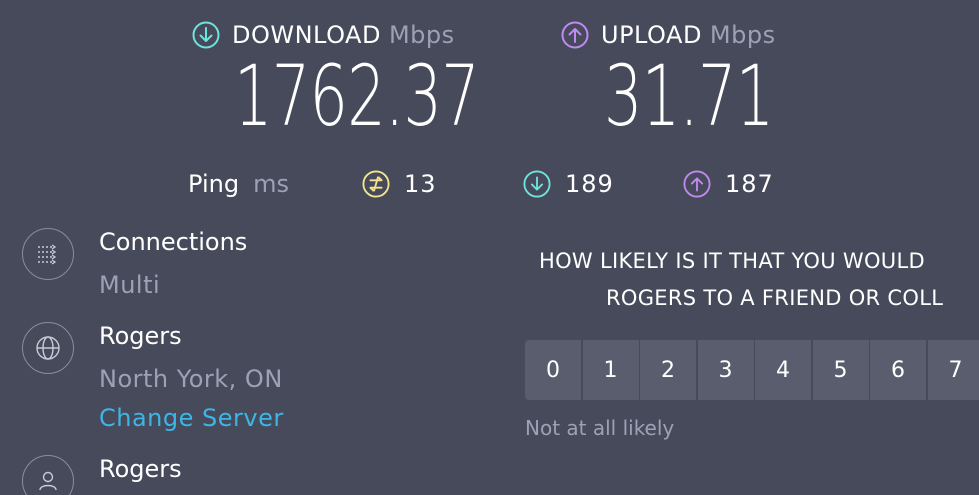  Describe the element at coordinates (600, 428) in the screenshot. I see `scale-low-hint: Not at all likely` at that location.